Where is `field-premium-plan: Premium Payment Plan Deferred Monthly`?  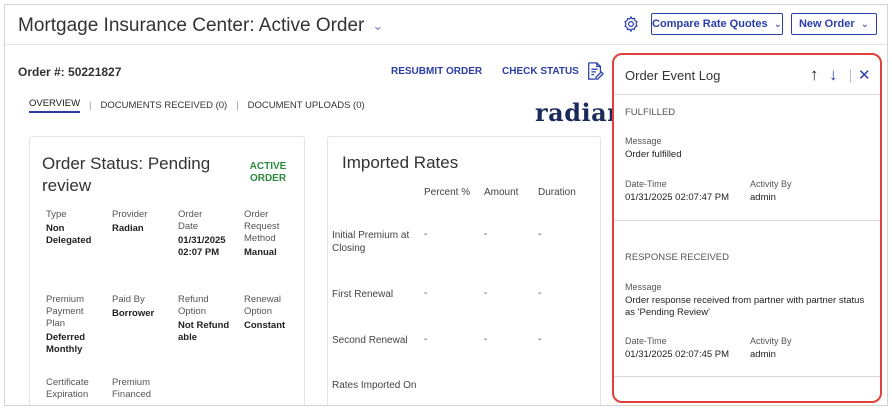
field-premium-plan: Premium Payment Plan Deferred Monthly is located at coordinates (74, 325).